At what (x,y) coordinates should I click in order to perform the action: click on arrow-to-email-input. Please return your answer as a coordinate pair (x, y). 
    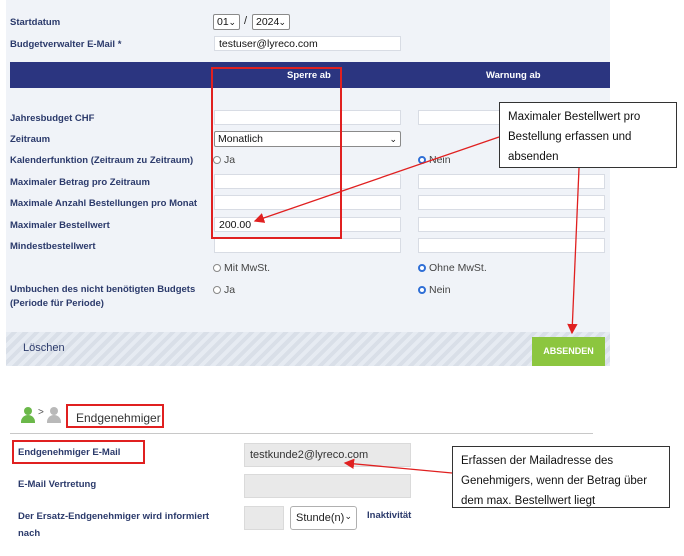
    Looking at the image, I should click on (398, 466).